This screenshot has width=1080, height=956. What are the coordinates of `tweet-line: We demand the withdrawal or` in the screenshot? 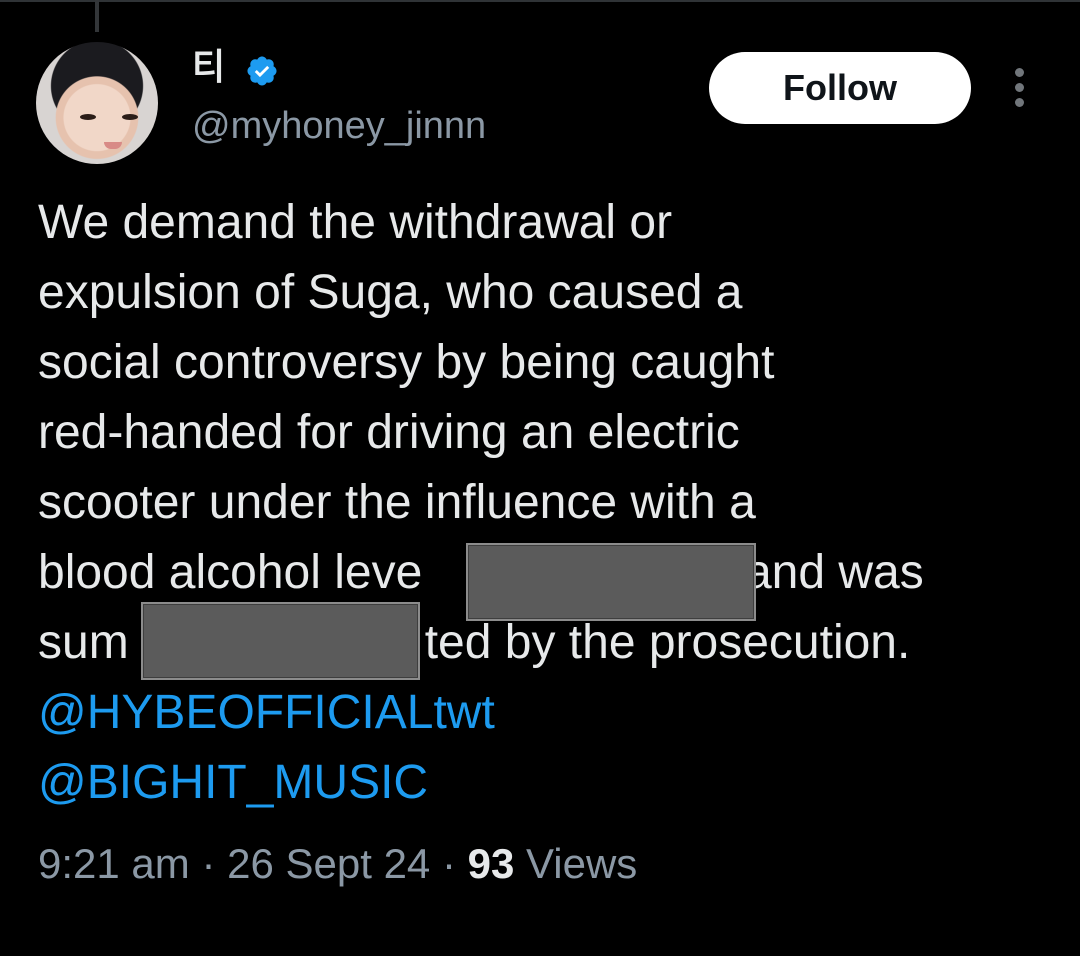 It's located at (355, 222).